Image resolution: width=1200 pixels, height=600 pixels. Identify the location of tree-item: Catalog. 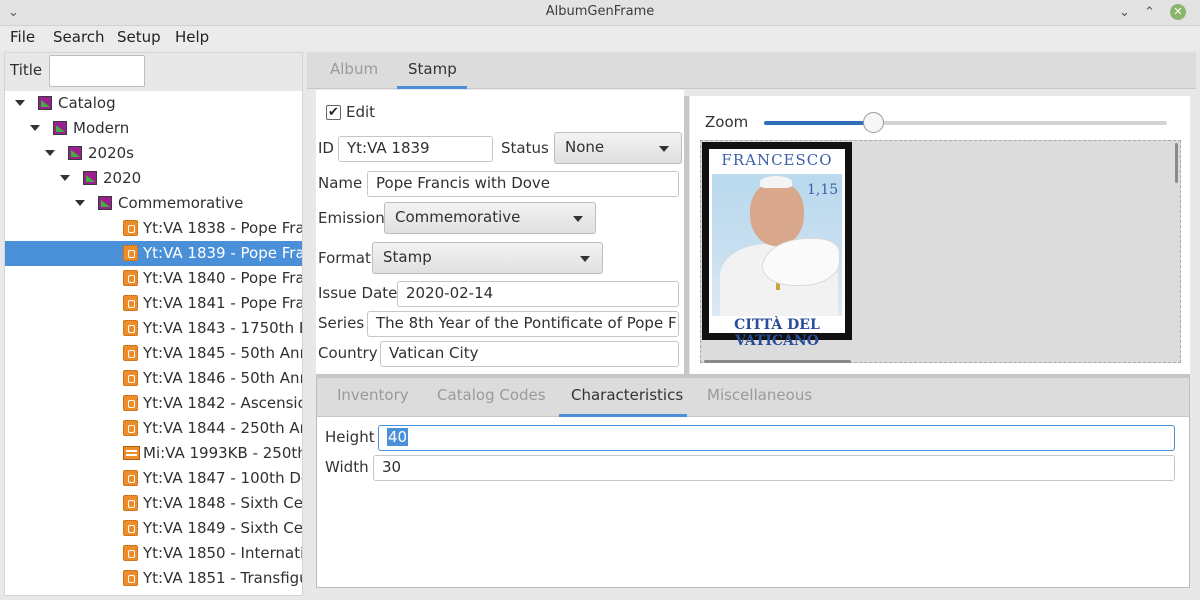
(153, 103).